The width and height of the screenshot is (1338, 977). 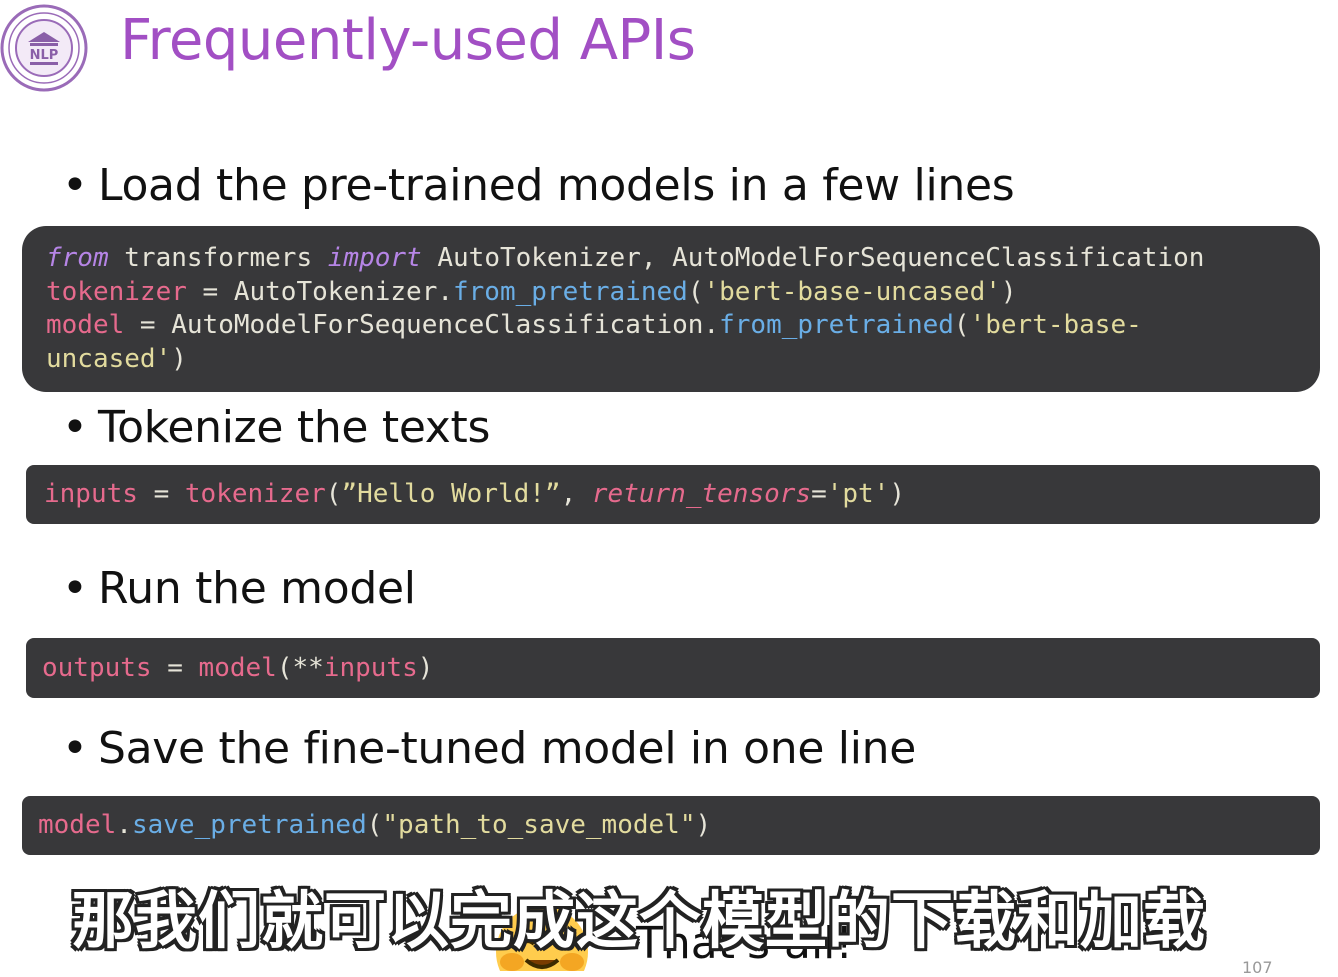 I want to click on code-string: ”Hello World!”, so click(x=451, y=494).